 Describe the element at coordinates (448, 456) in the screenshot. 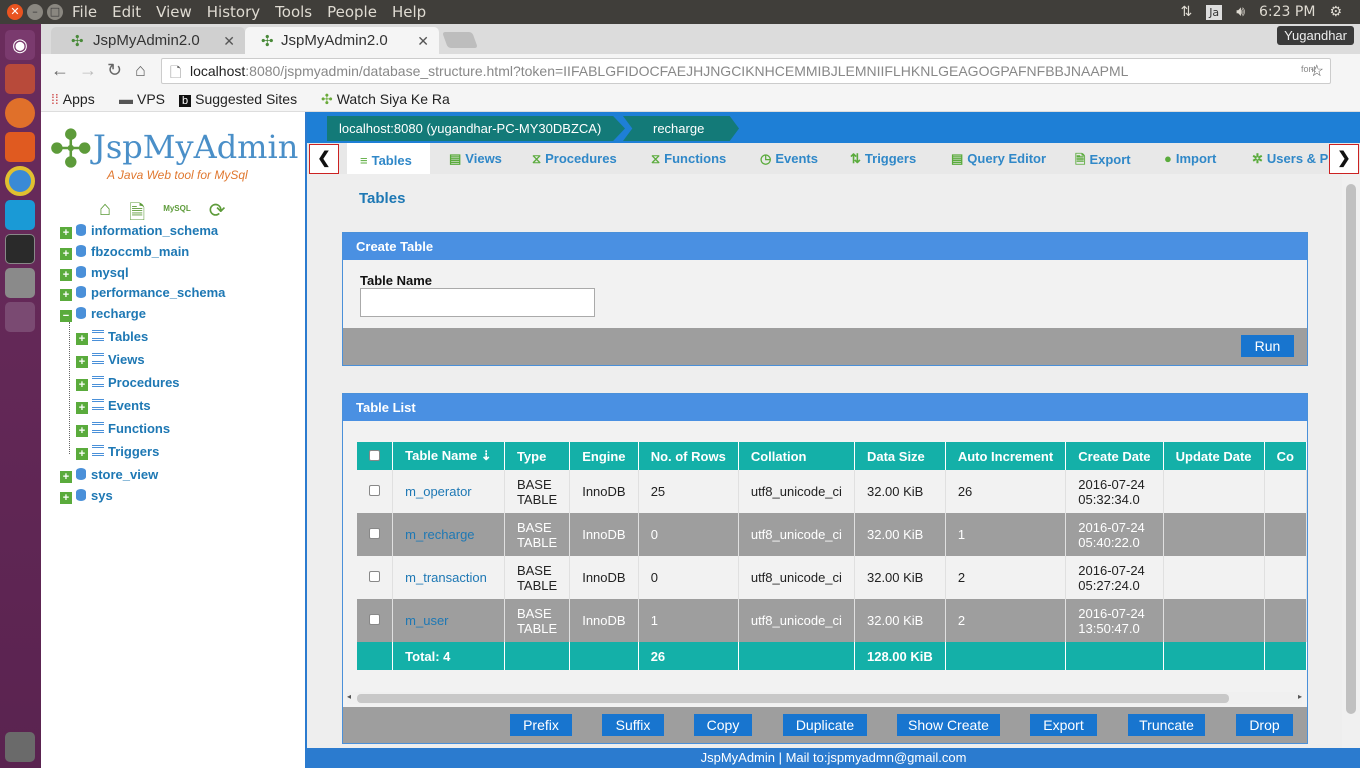

I see `col-table-name: Table Name ⇣` at that location.